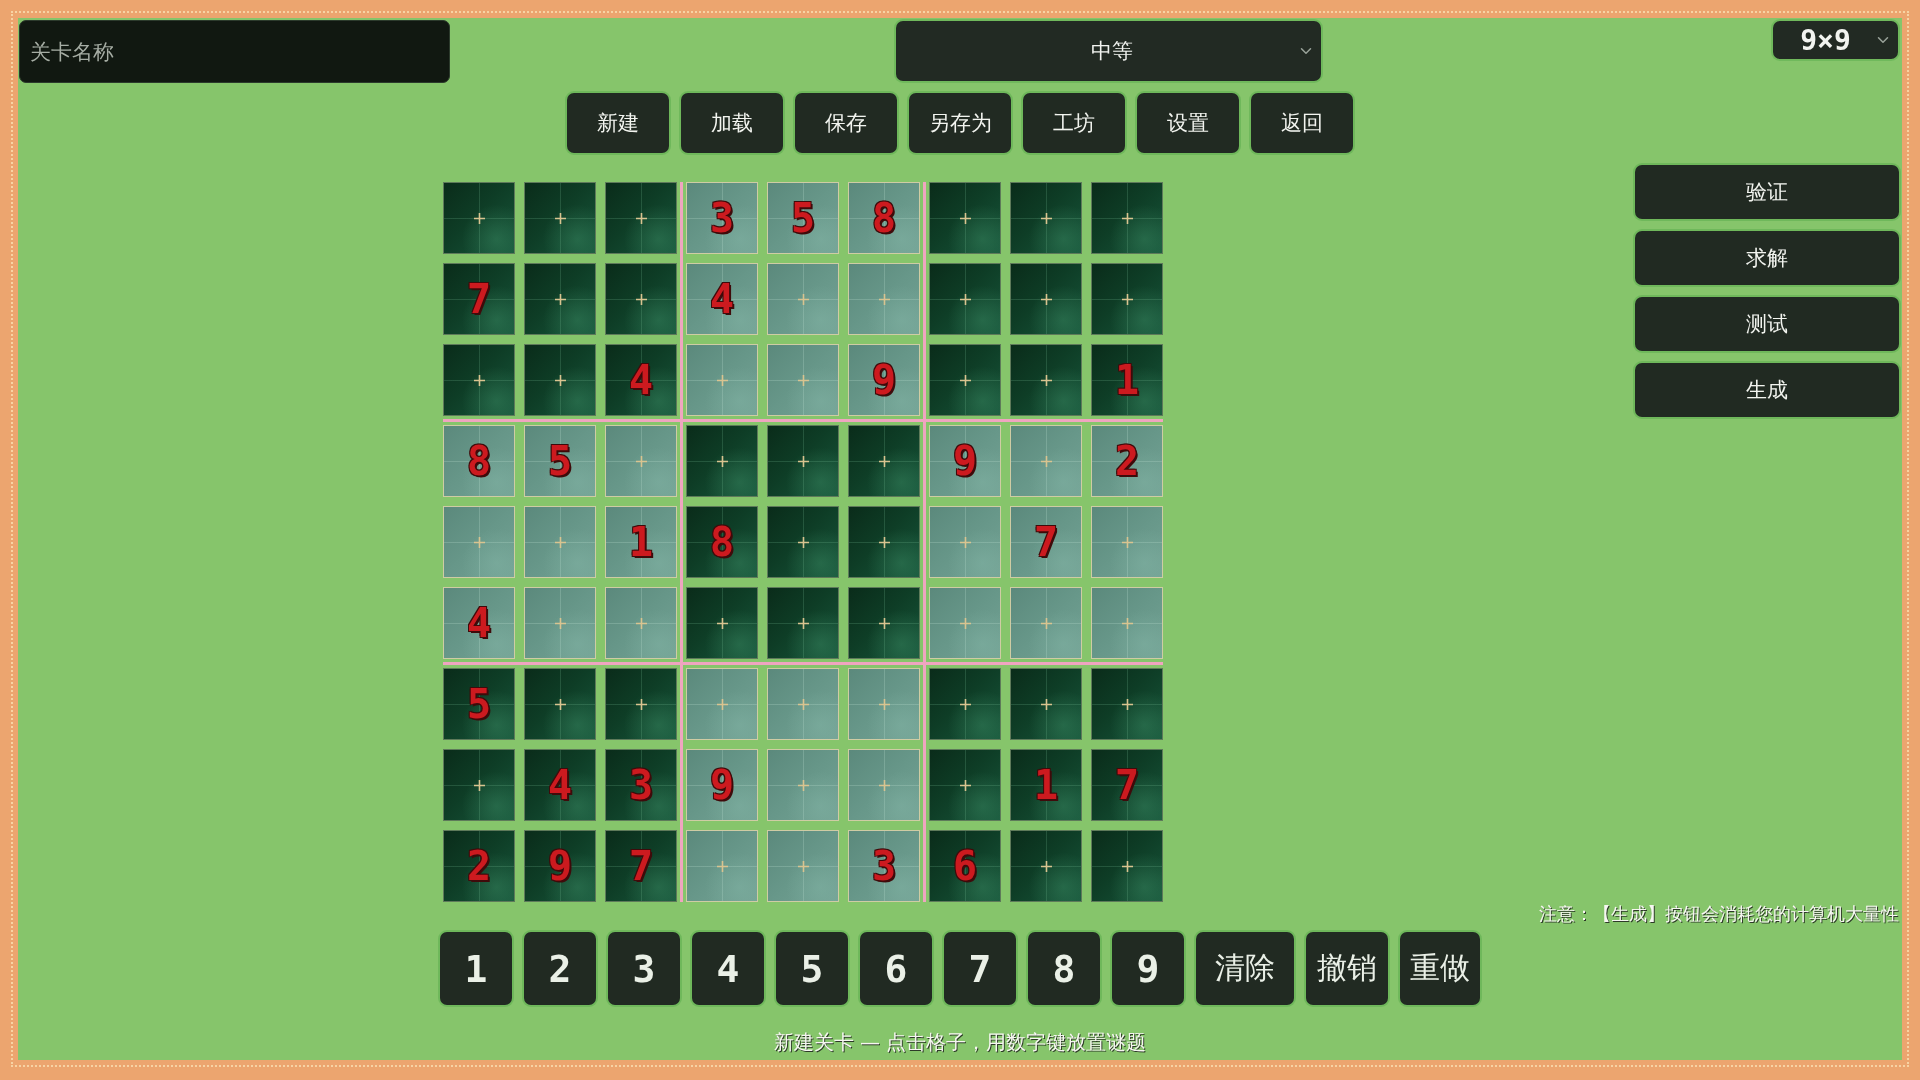  I want to click on sudoku-cell: 6, so click(965, 866).